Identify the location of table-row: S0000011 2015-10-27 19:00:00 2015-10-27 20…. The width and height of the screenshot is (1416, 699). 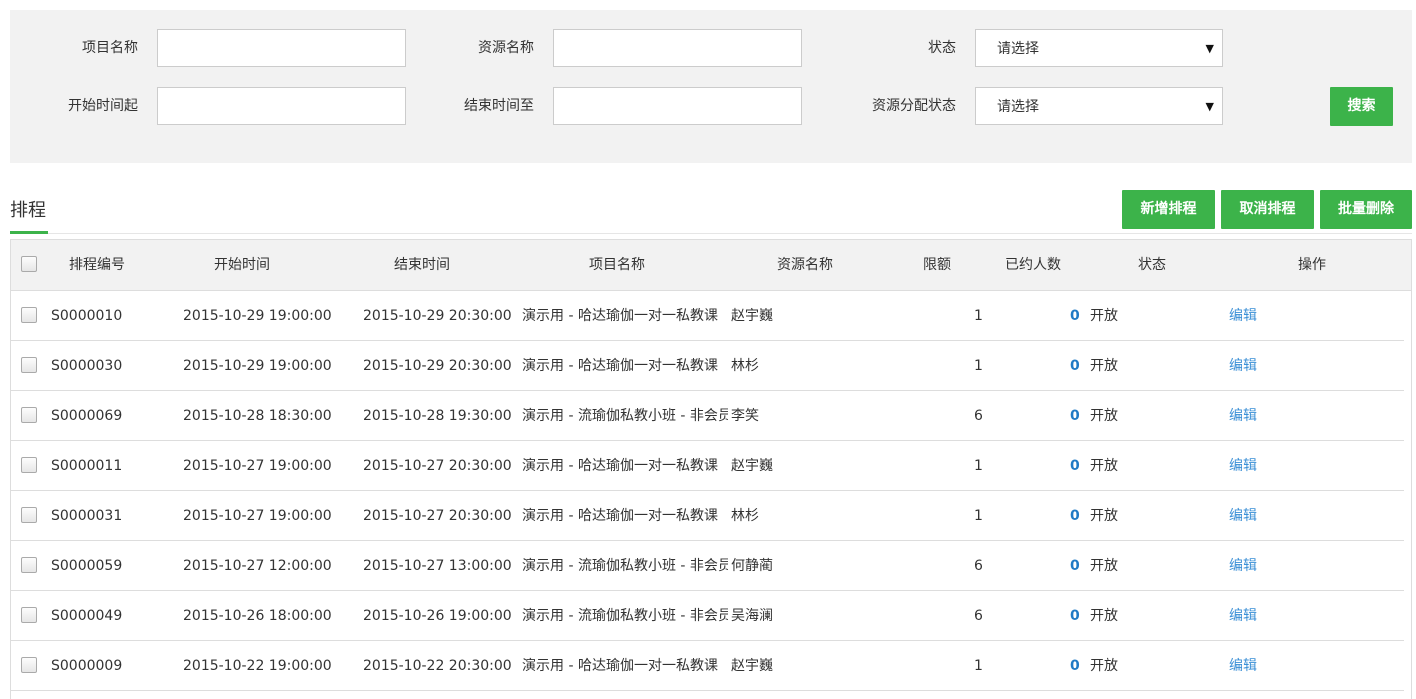
(707, 466).